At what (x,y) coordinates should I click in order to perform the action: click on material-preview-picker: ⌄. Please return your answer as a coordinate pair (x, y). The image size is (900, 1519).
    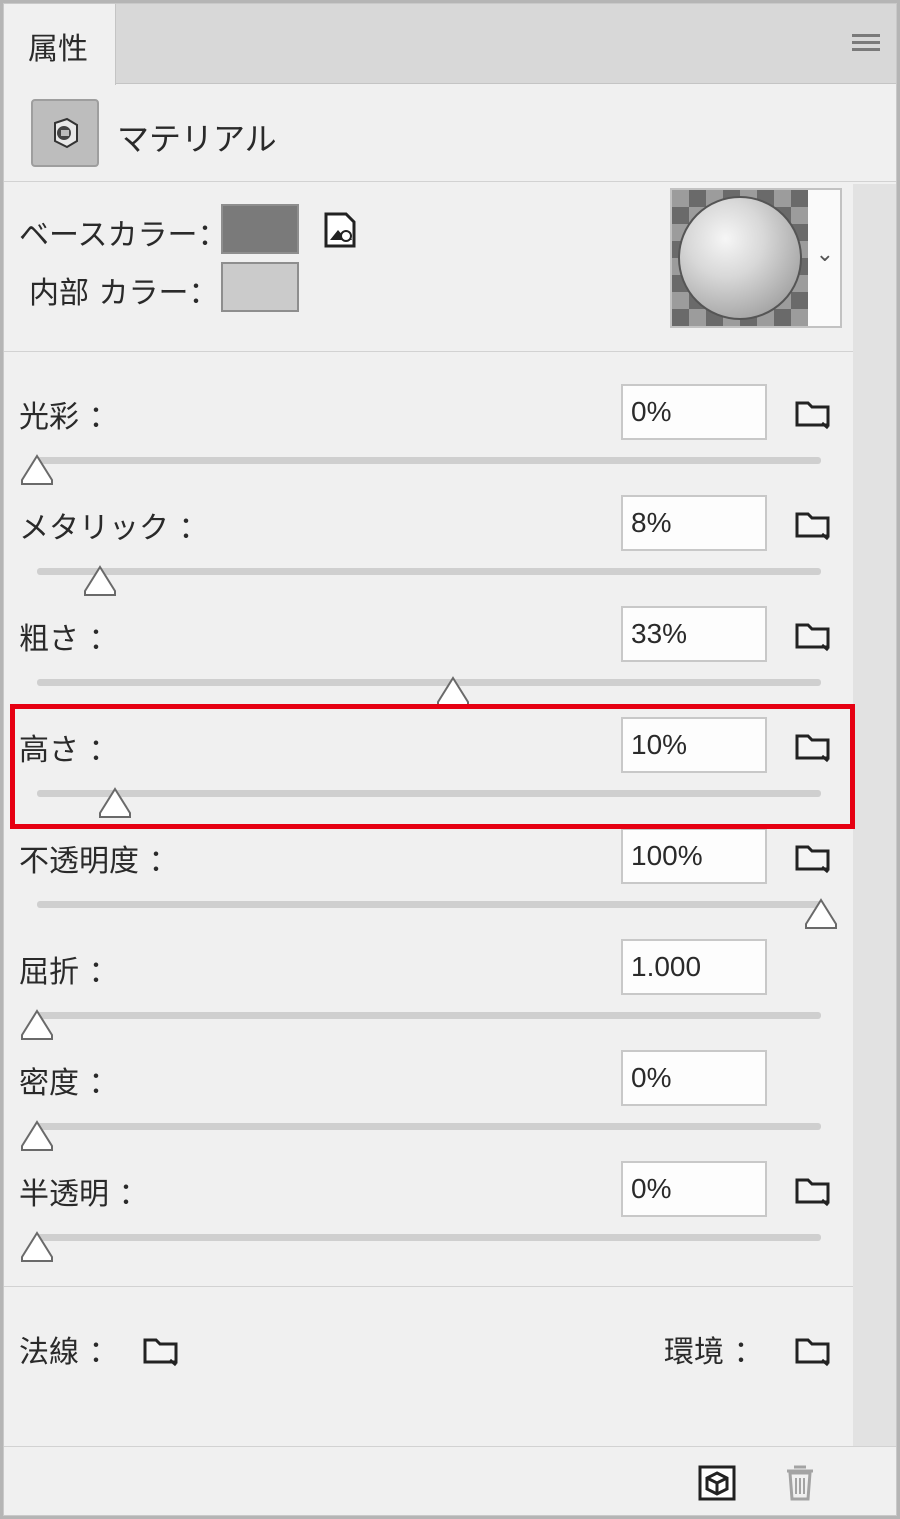
    Looking at the image, I should click on (756, 258).